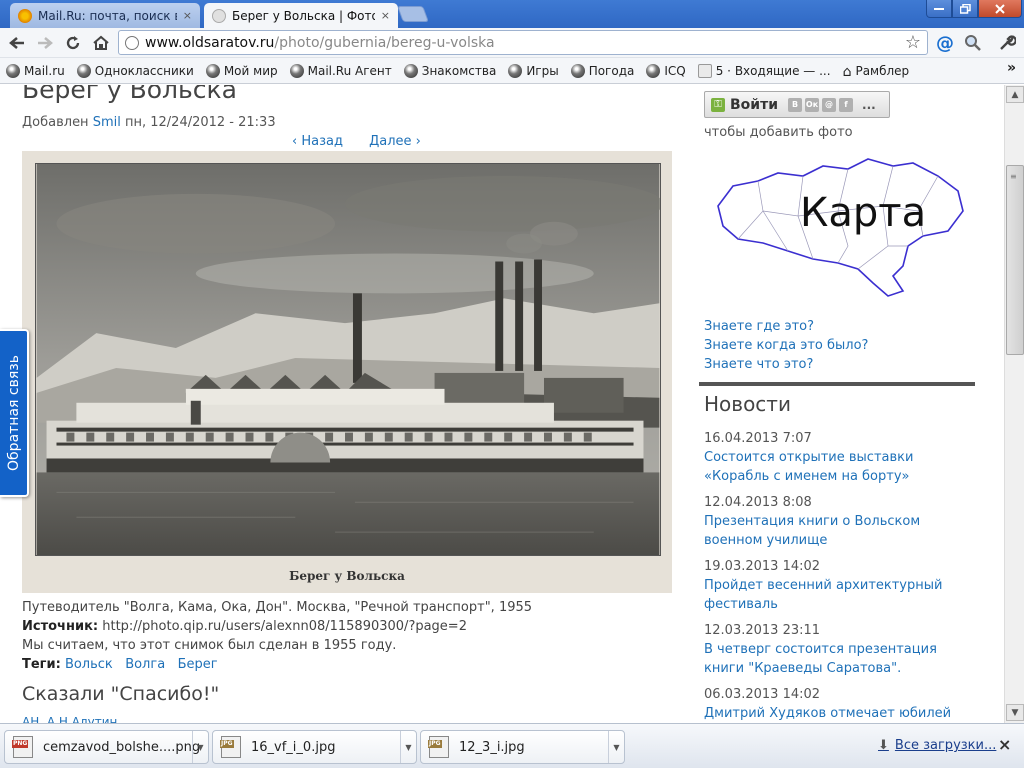 The image size is (1024, 768). What do you see at coordinates (762, 630) in the screenshot?
I see `news-date: 12.03.2013 23:11` at bounding box center [762, 630].